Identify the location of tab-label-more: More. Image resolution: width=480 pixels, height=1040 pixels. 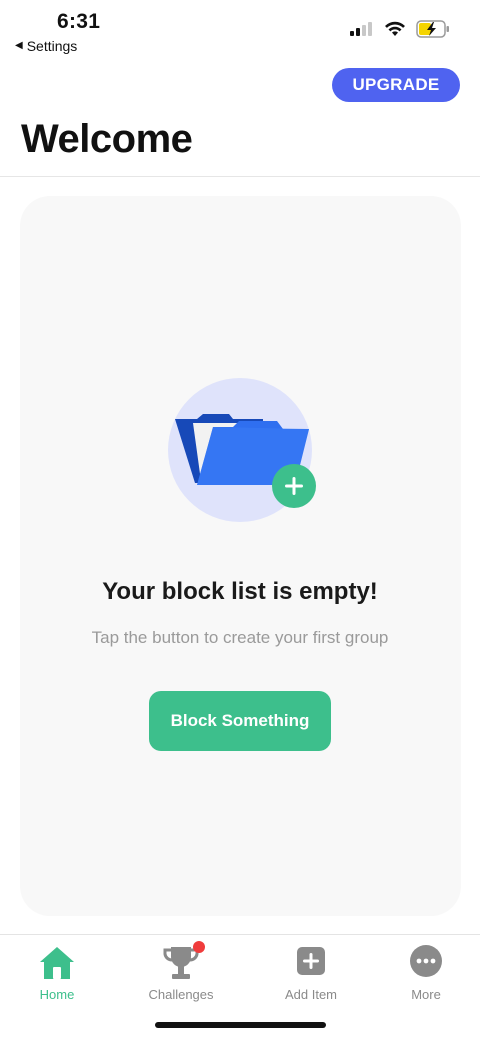
(426, 994).